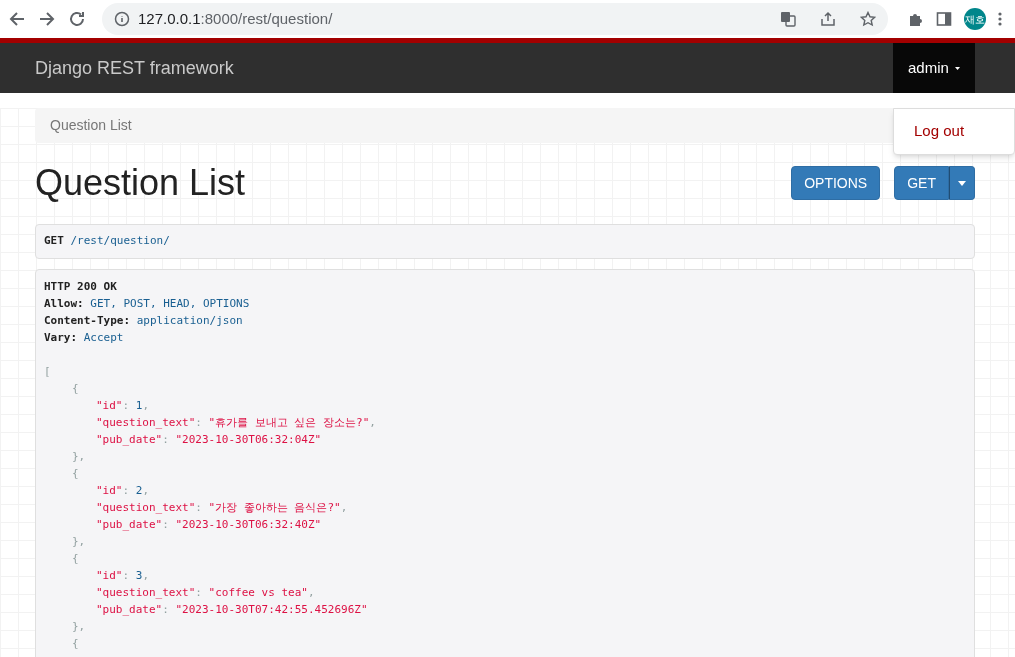 The width and height of the screenshot is (1015, 657). I want to click on json-field: "id": 3,, so click(505, 575).